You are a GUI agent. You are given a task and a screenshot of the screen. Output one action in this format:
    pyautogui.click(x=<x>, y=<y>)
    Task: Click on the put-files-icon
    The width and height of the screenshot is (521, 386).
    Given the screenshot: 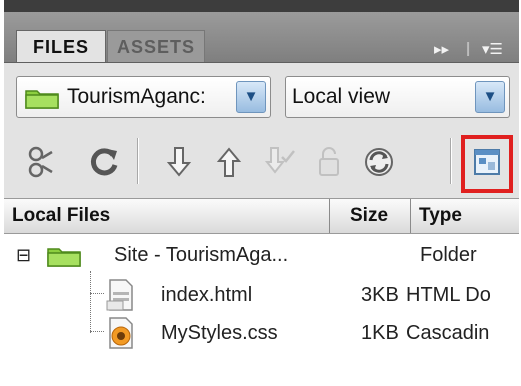 What is the action you would take?
    pyautogui.click(x=229, y=162)
    